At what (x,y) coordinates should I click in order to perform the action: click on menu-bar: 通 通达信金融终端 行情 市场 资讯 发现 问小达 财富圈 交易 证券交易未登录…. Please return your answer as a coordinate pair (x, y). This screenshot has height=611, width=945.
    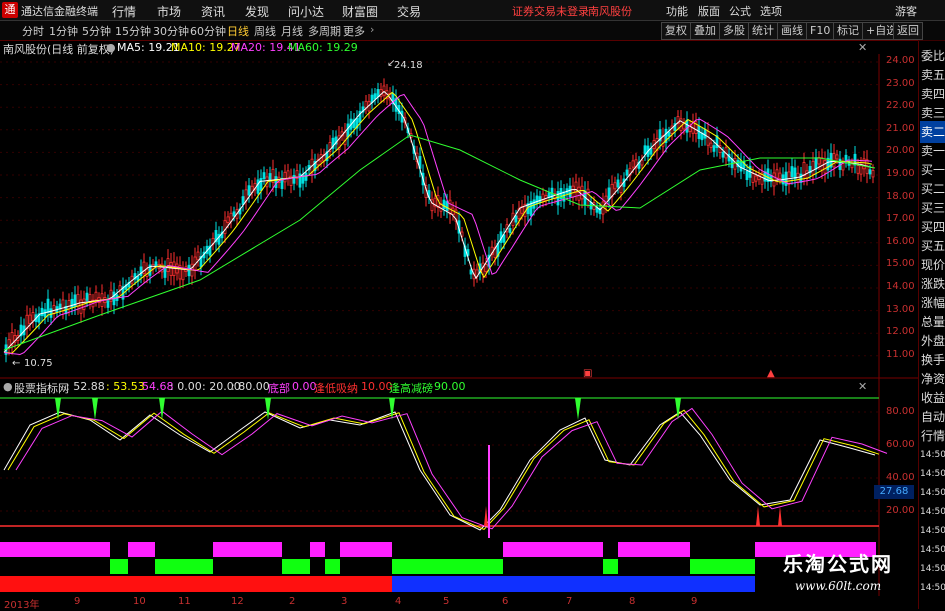
    Looking at the image, I should click on (472, 10).